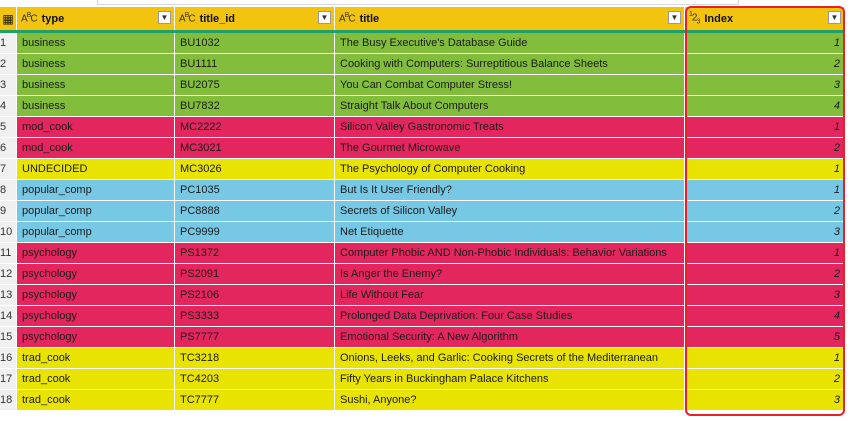 This screenshot has width=850, height=421. I want to click on table-row: 13 psychology PS2106 Life Without Fear 3, so click(422, 295).